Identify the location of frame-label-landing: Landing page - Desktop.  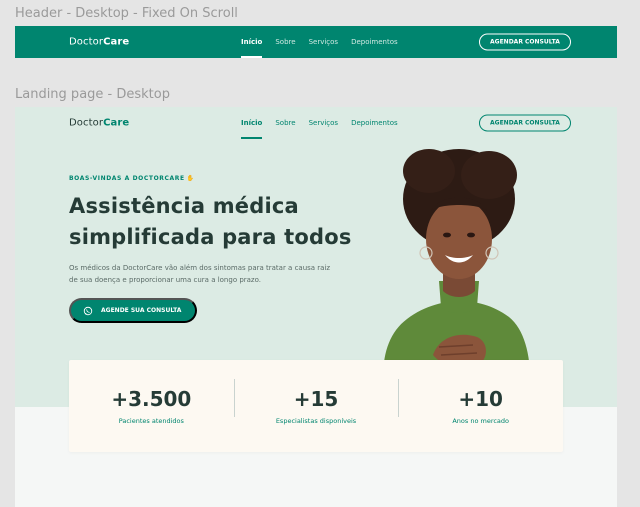
(92, 94).